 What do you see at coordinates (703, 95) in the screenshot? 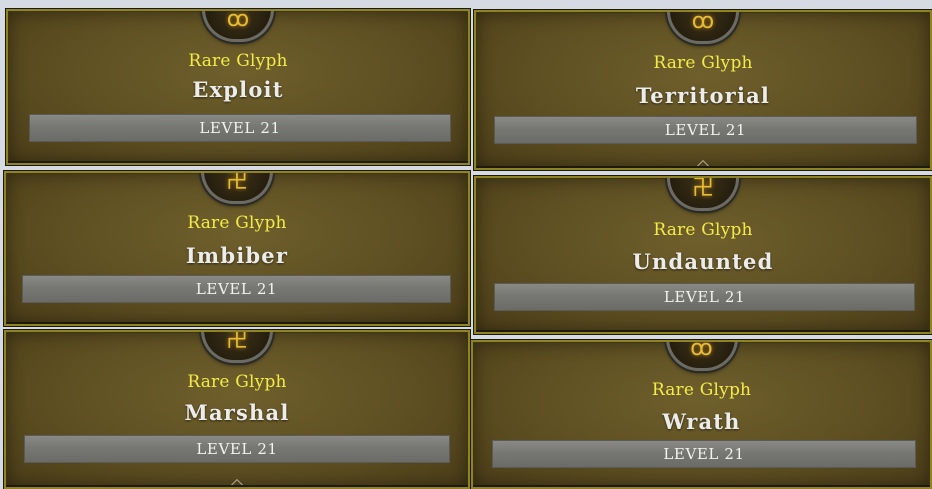
I see `glyph-name: Territorial` at bounding box center [703, 95].